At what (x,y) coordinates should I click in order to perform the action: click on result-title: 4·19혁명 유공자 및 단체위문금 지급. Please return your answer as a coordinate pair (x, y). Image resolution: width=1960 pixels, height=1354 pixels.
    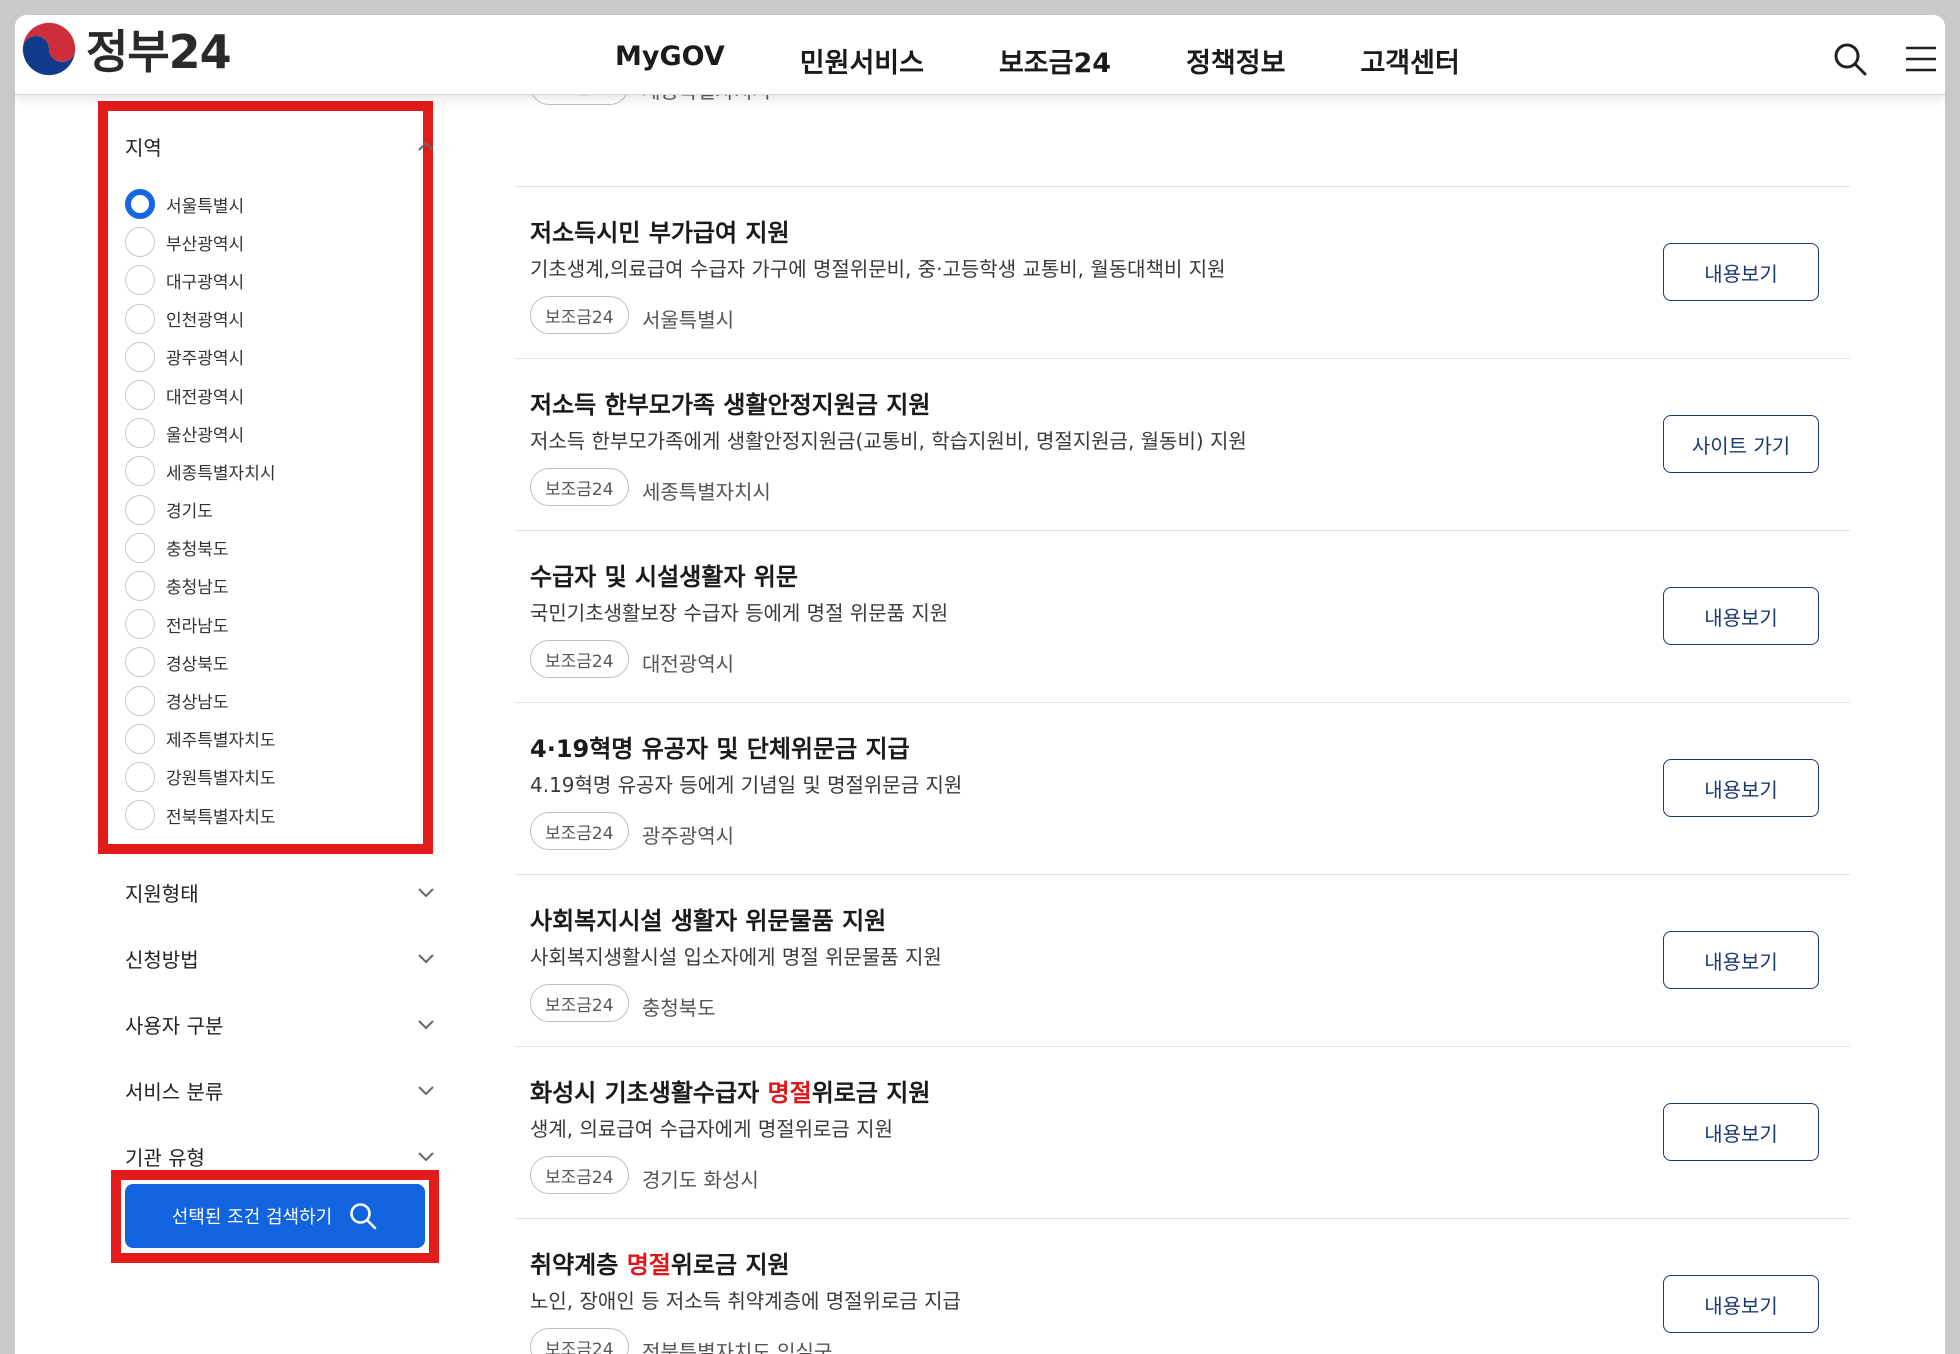
    Looking at the image, I should click on (720, 746).